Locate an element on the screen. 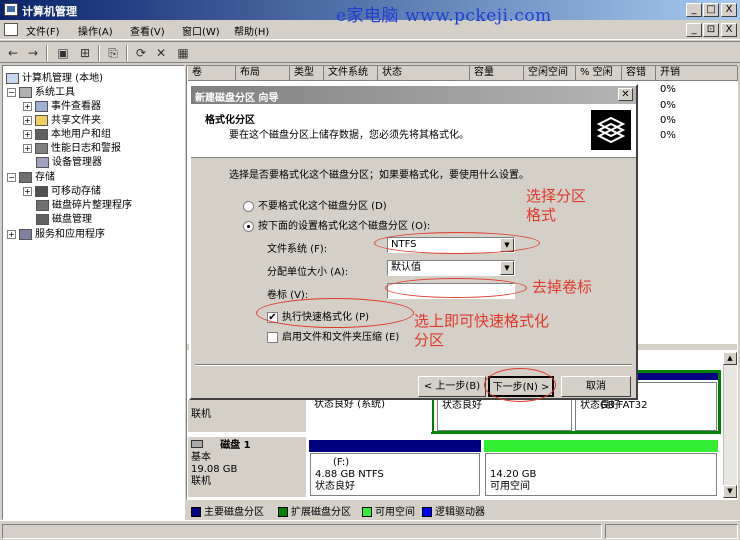 This screenshot has width=740, height=540. disk1-type: 基本 is located at coordinates (201, 457).